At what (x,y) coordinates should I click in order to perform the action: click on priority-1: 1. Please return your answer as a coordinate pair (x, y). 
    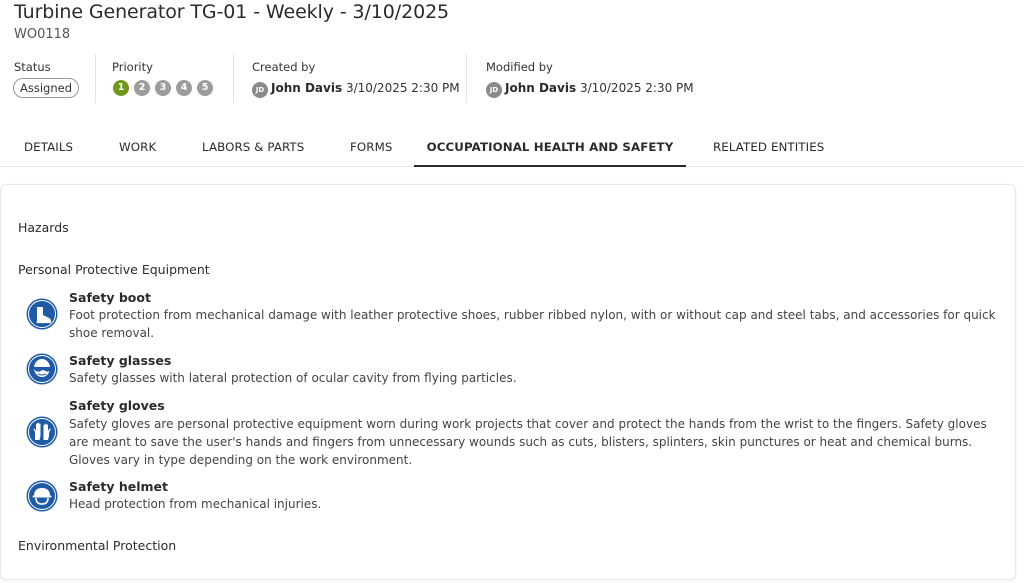
    Looking at the image, I should click on (121, 88).